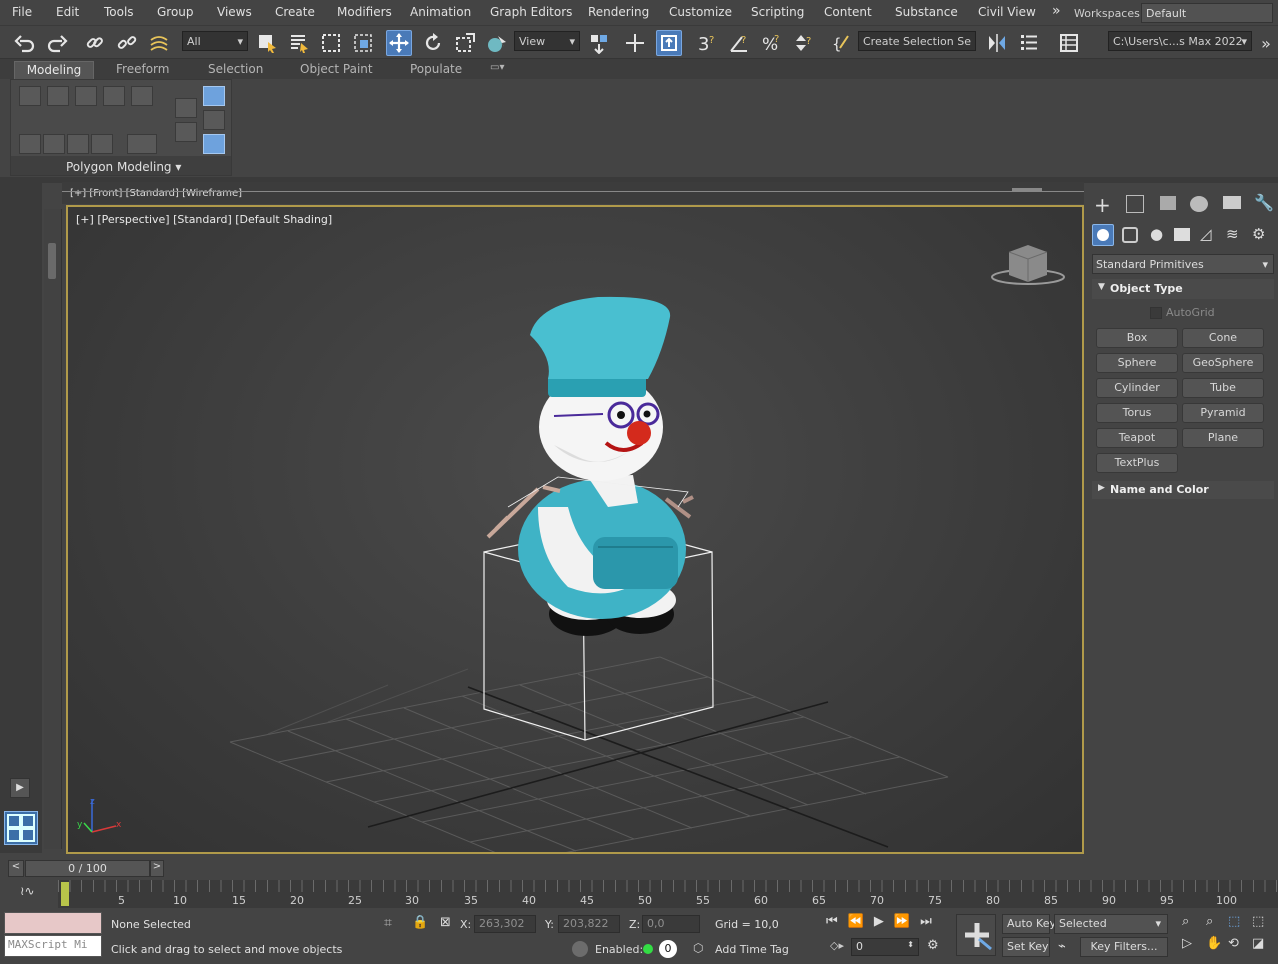 This screenshot has height=964, width=1278. What do you see at coordinates (156, 193) in the screenshot?
I see `front-viewport-label: [+] [Front] [Standard] [Wireframe]` at bounding box center [156, 193].